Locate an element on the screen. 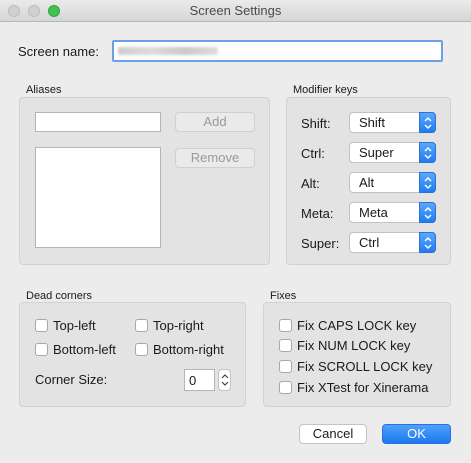  window-title: Screen Settings is located at coordinates (235, 10).